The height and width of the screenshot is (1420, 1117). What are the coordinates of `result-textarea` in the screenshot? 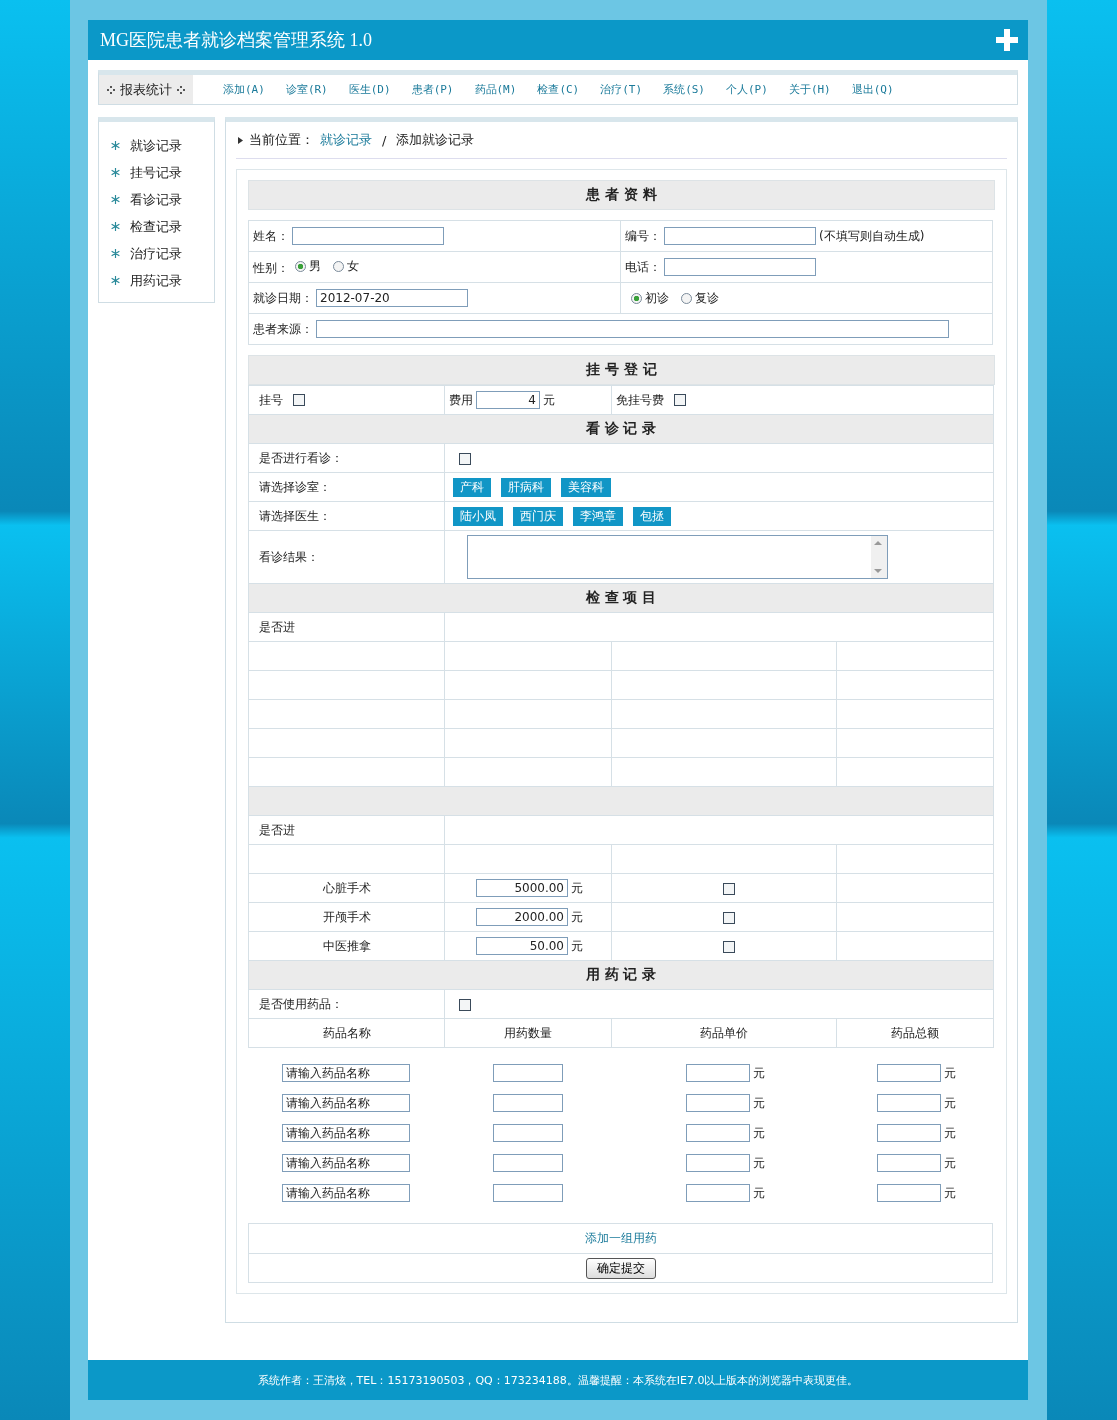 It's located at (677, 557).